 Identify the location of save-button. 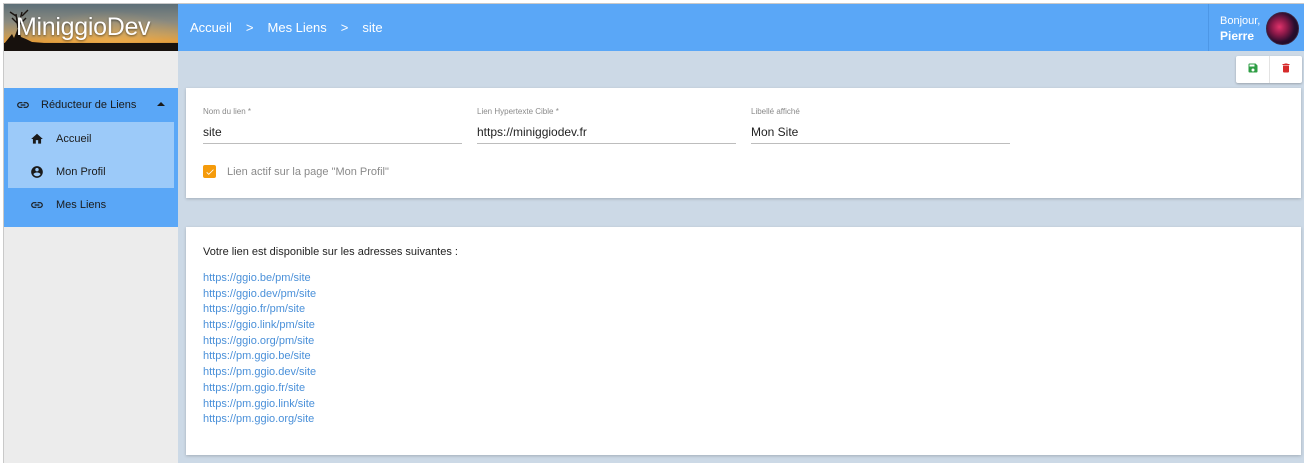
(1252, 69).